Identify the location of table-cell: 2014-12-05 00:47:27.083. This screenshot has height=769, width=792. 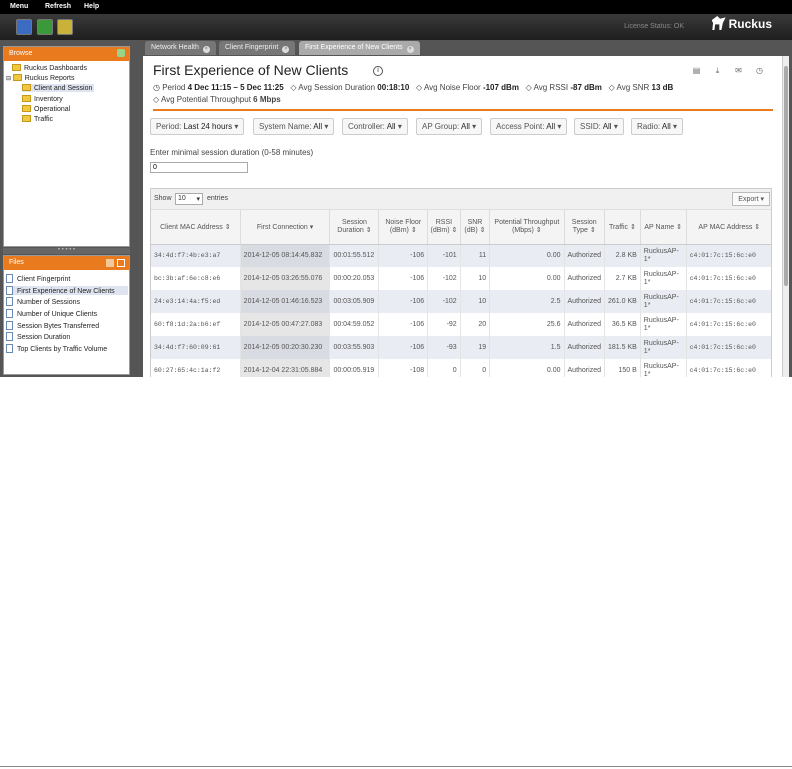
(285, 324).